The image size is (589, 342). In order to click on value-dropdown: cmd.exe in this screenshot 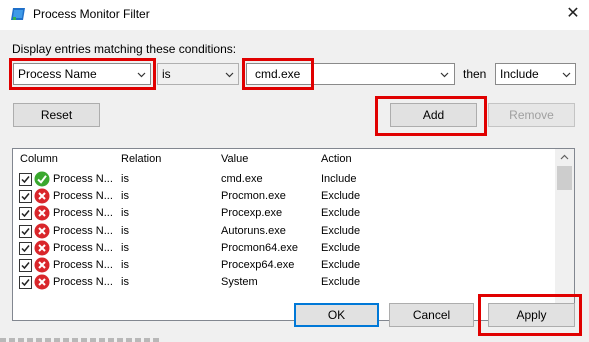, I will do `click(350, 74)`.